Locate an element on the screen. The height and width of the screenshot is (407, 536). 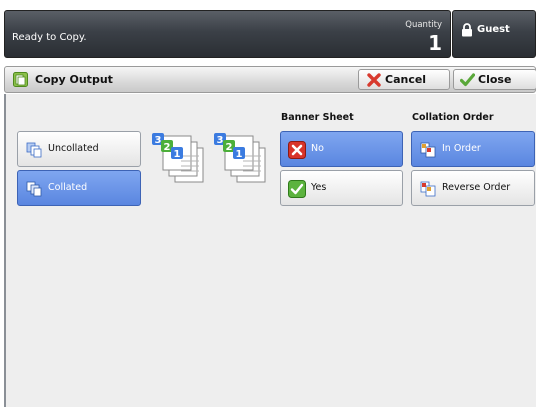
in-order-label: In Order is located at coordinates (461, 148).